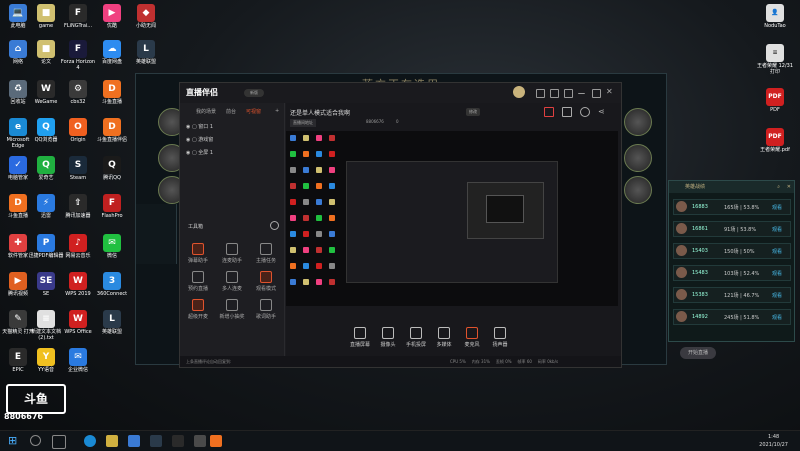  What do you see at coordinates (112, 131) in the screenshot?
I see `desktop-icon: D 斗鱼直播伴侣` at bounding box center [112, 131].